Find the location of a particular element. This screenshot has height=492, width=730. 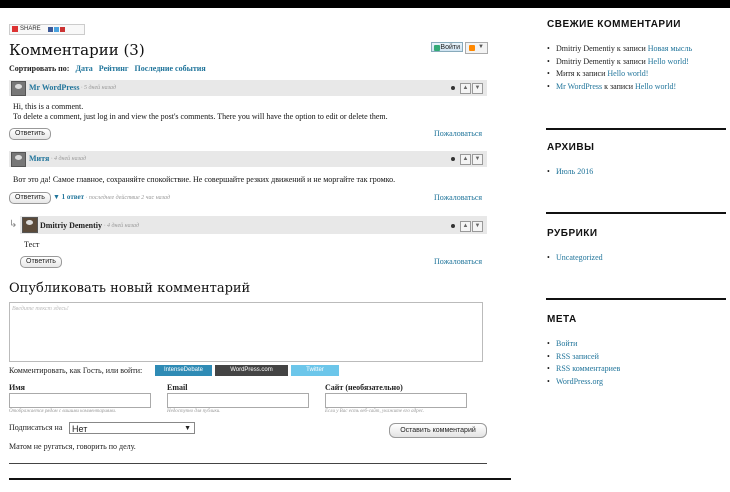

archives-list: Июль 2016 is located at coordinates (570, 172).